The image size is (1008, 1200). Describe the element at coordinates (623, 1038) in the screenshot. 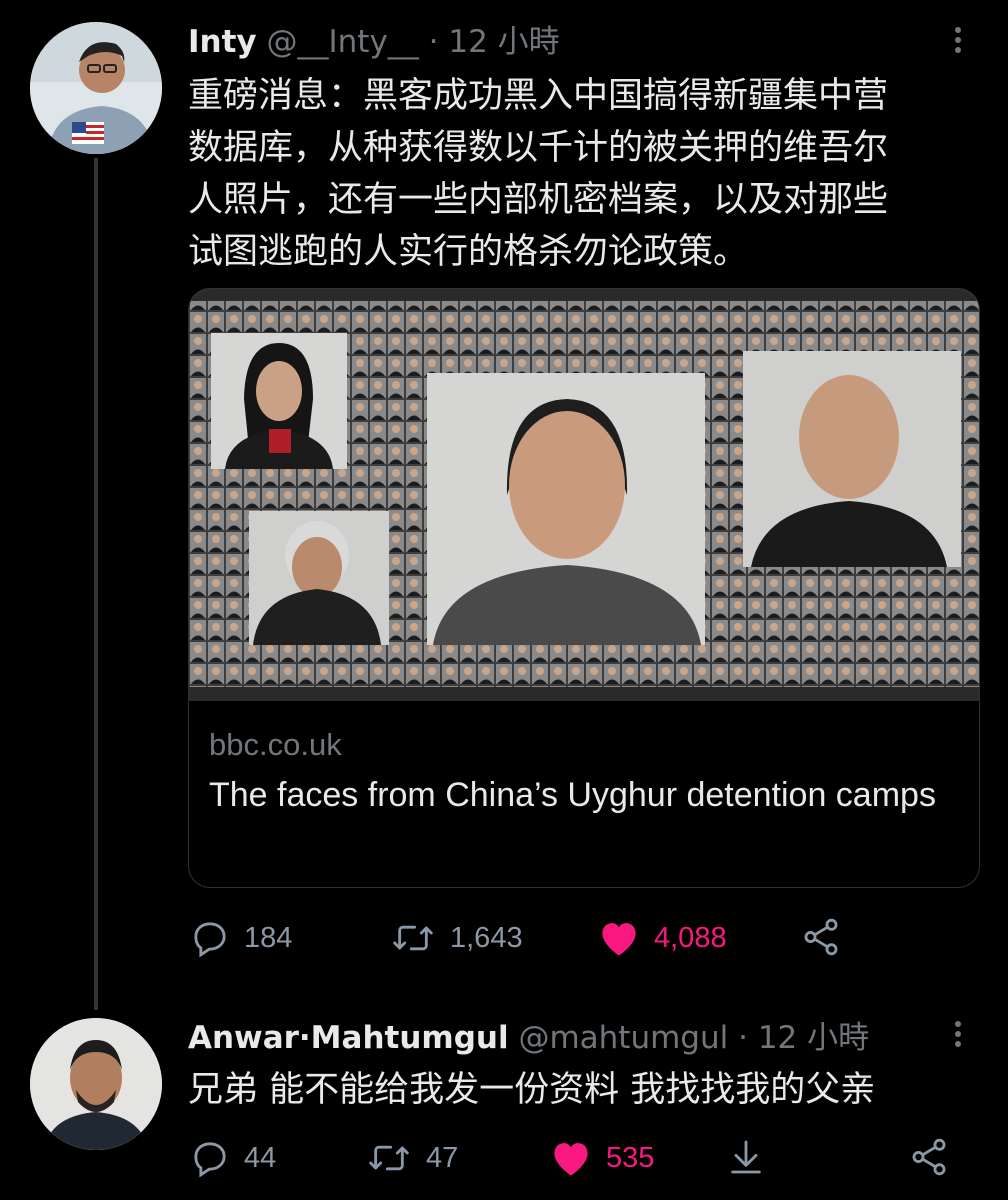

I see `user-handle: @mahtumgul` at that location.